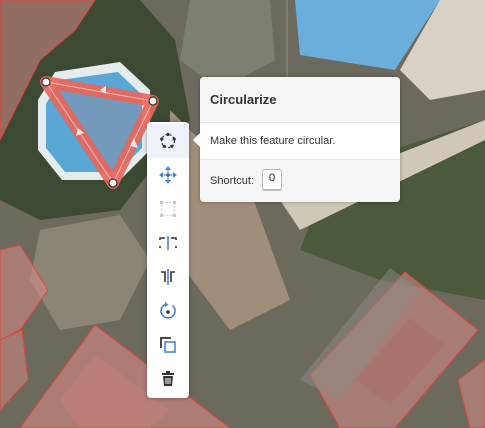 The image size is (485, 428). Describe the element at coordinates (272, 180) in the screenshot. I see `shortcut-key: O` at that location.